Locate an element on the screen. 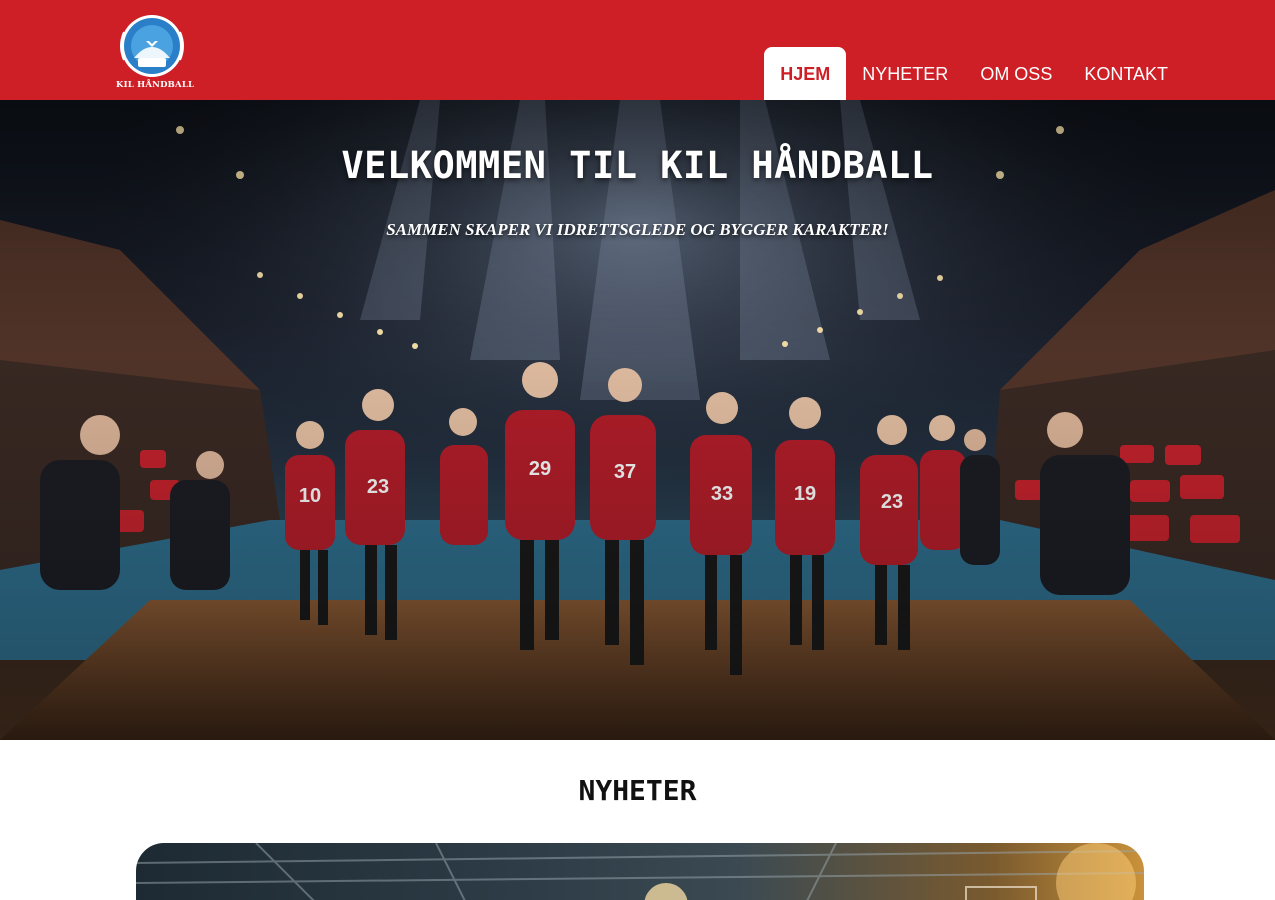  club-logo: KIL HÅNDBALL is located at coordinates (155, 54).